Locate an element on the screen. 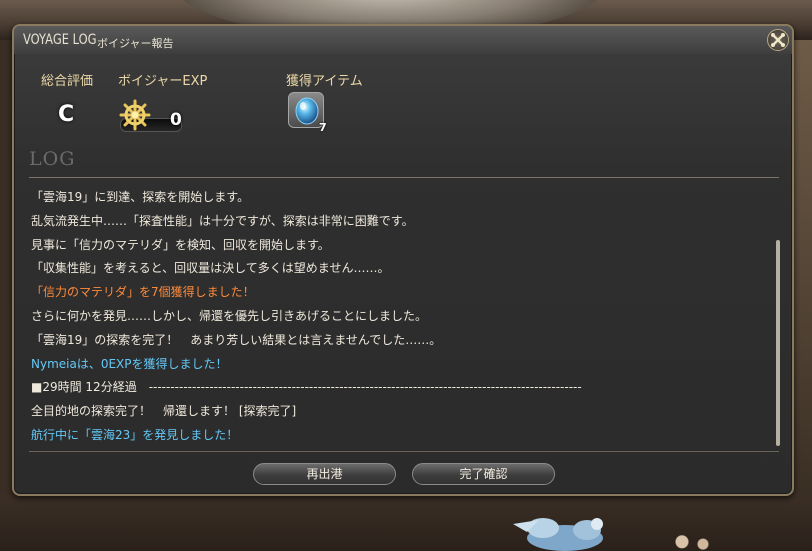  item-count: 7 is located at coordinates (323, 127).